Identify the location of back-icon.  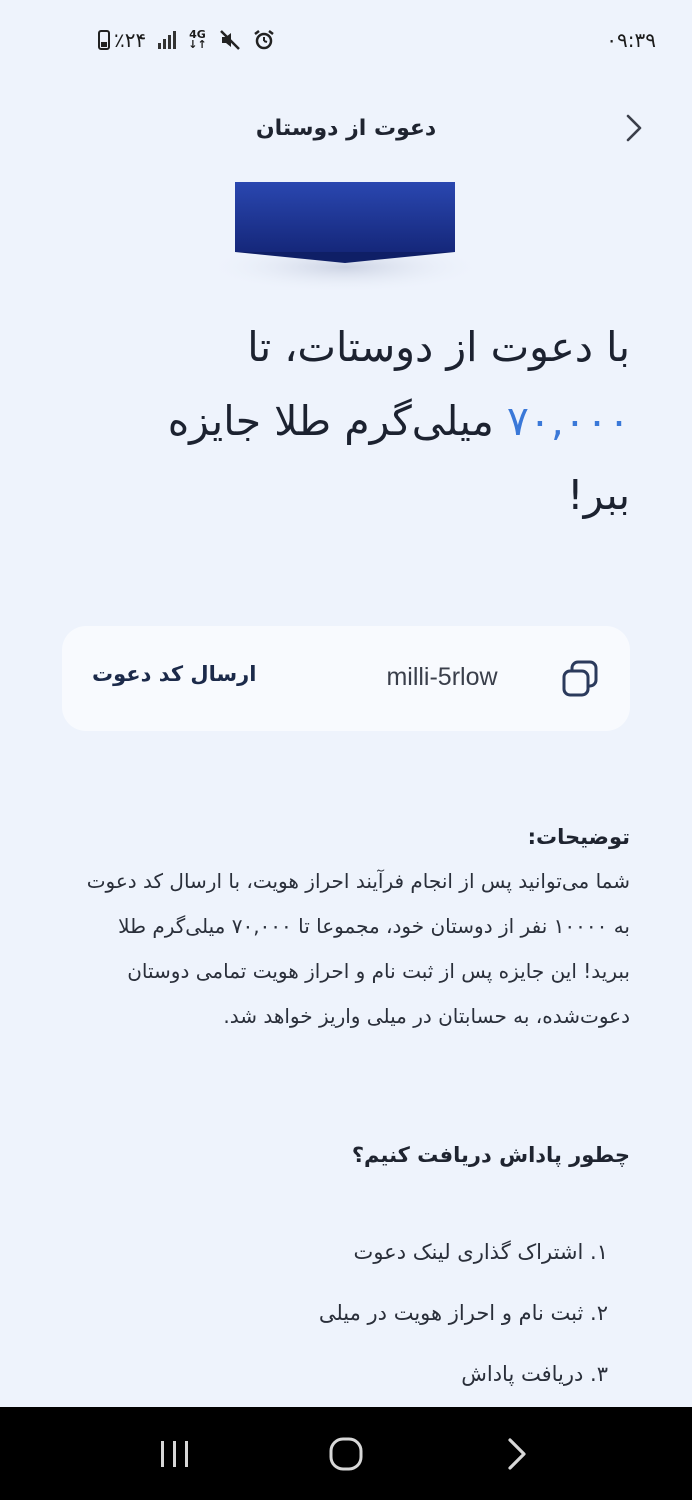
(517, 1453).